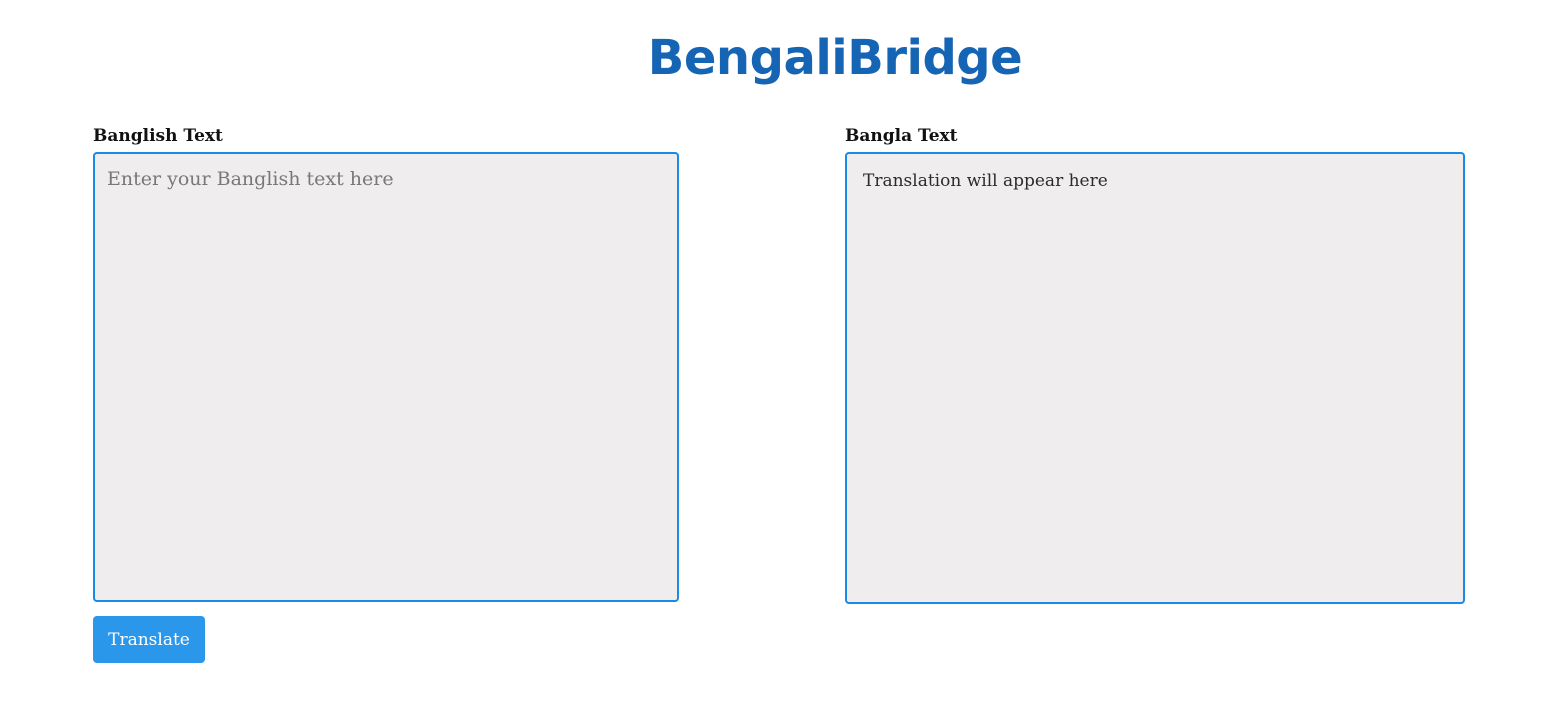 The image size is (1563, 711). What do you see at coordinates (901, 136) in the screenshot?
I see `bangla-text-label: Bangla Text` at bounding box center [901, 136].